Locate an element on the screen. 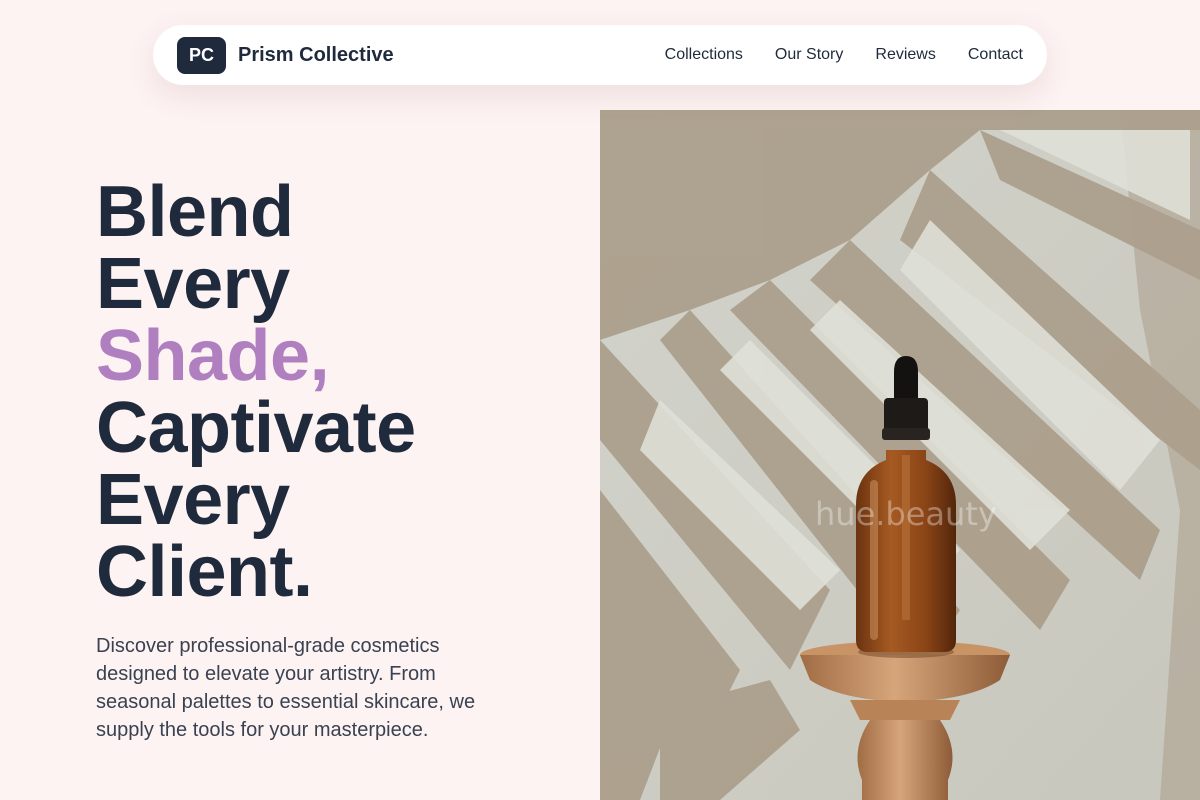  nav-link-our-story: Our Story is located at coordinates (809, 55).